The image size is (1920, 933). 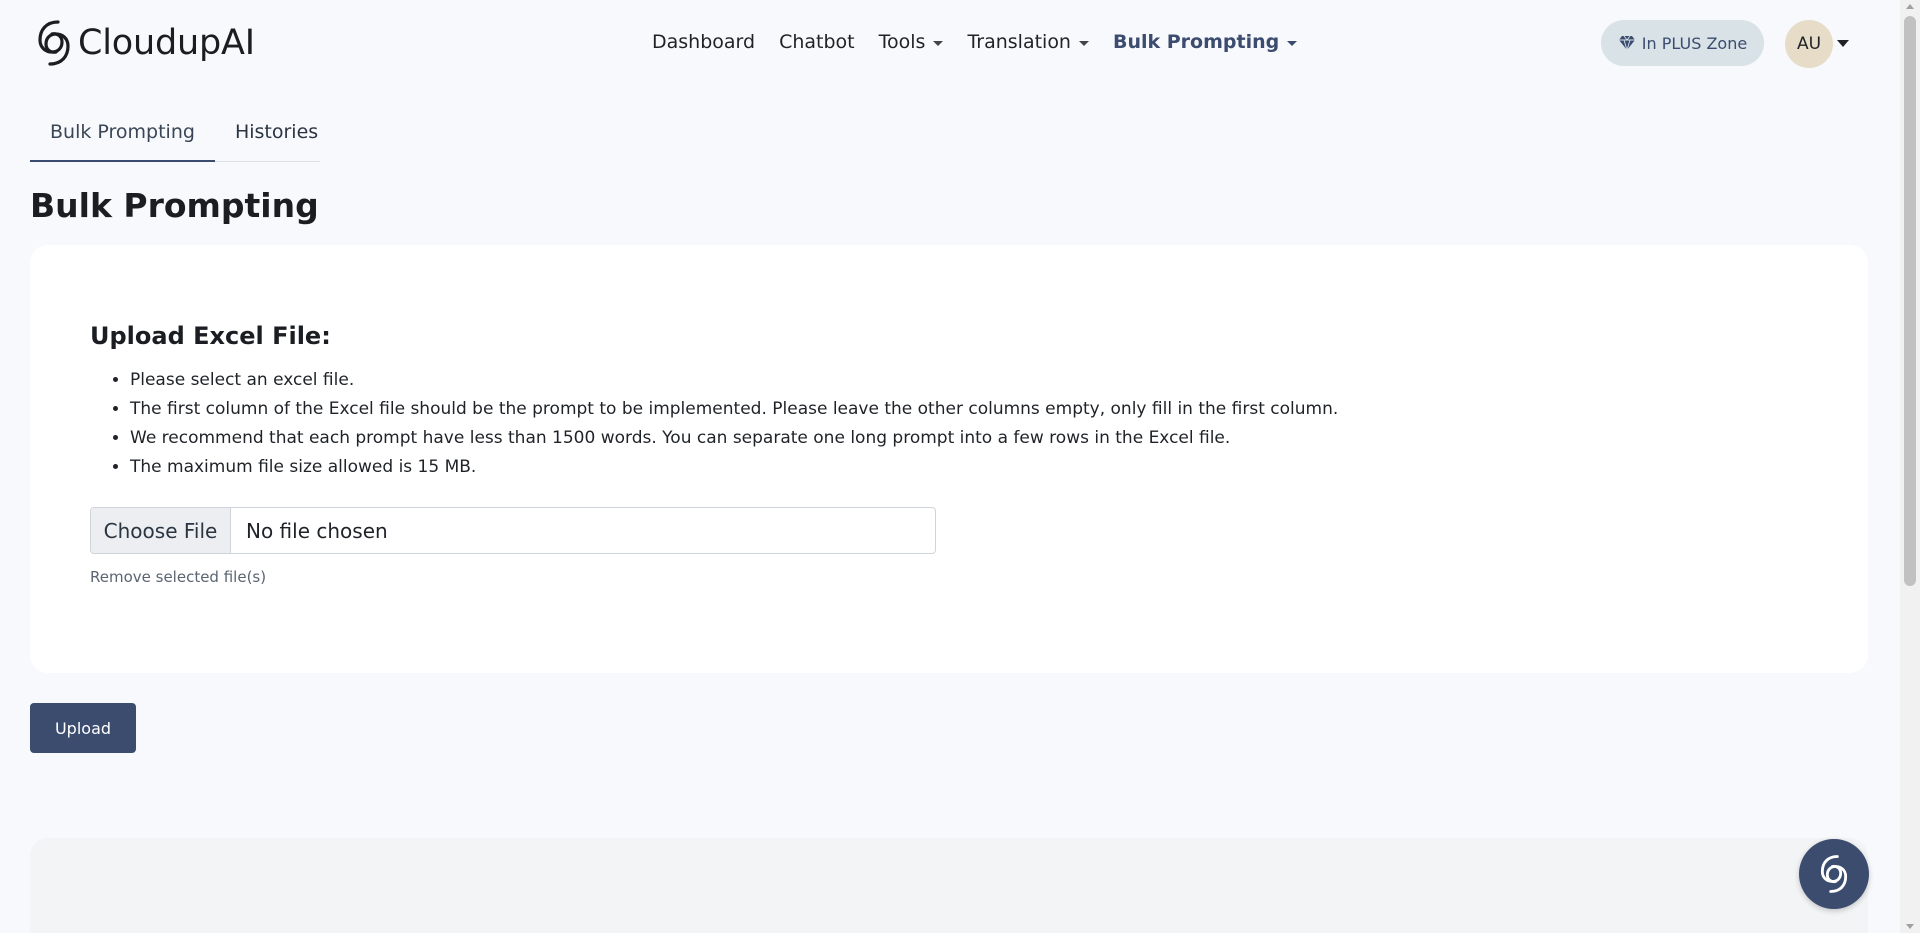 I want to click on nav-chatbot-label: Chatbot, so click(x=817, y=42).